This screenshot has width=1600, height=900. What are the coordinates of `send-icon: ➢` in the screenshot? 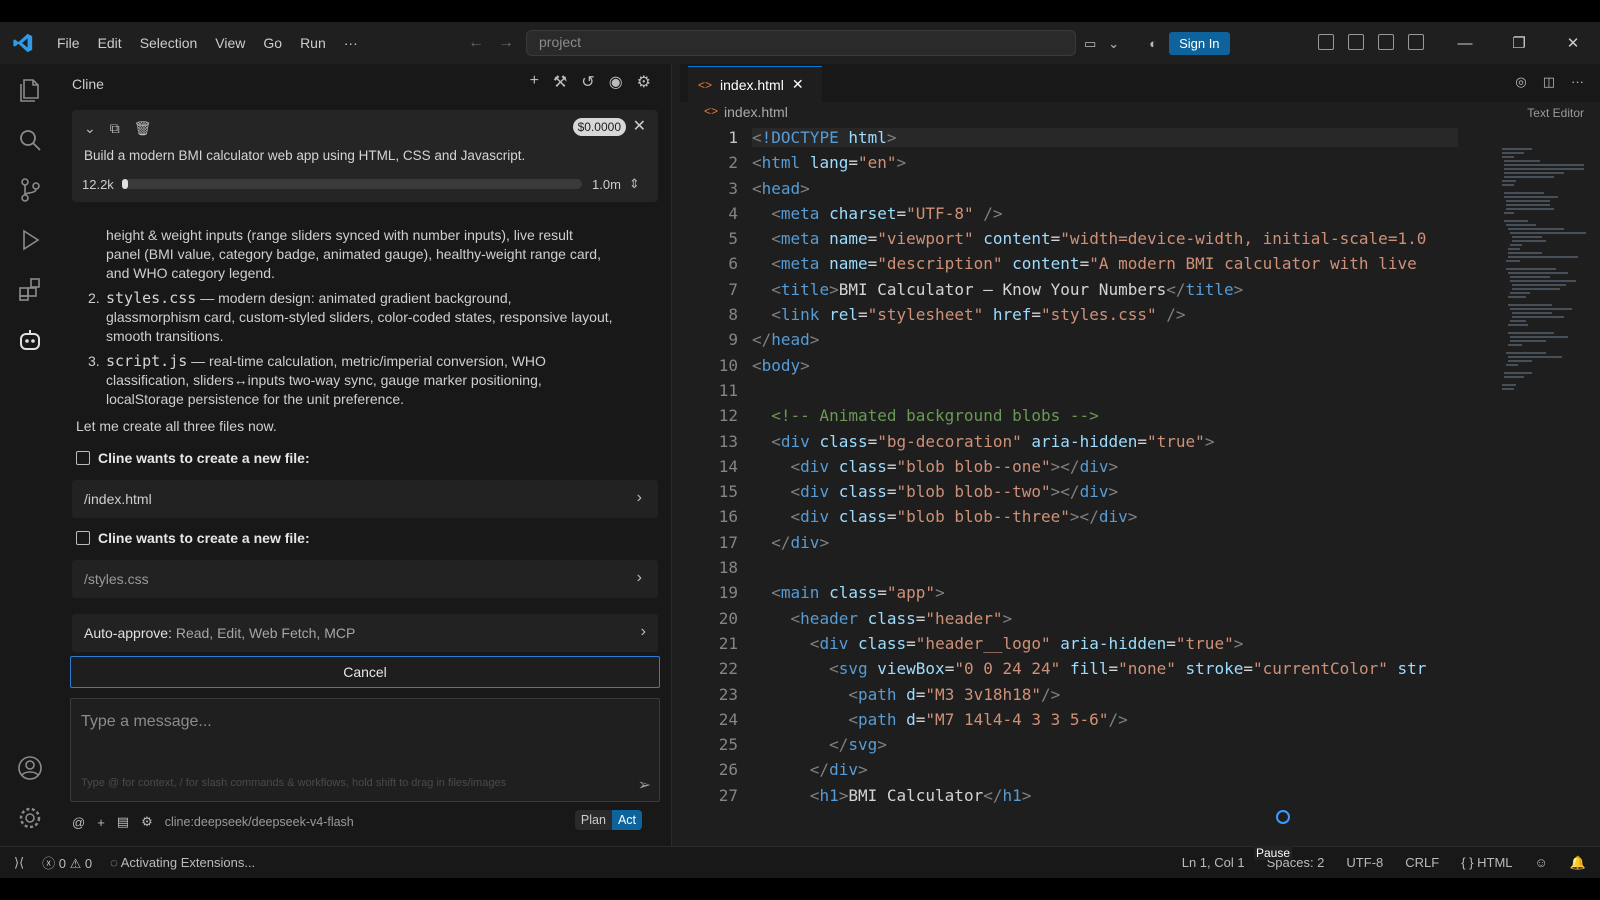 It's located at (644, 785).